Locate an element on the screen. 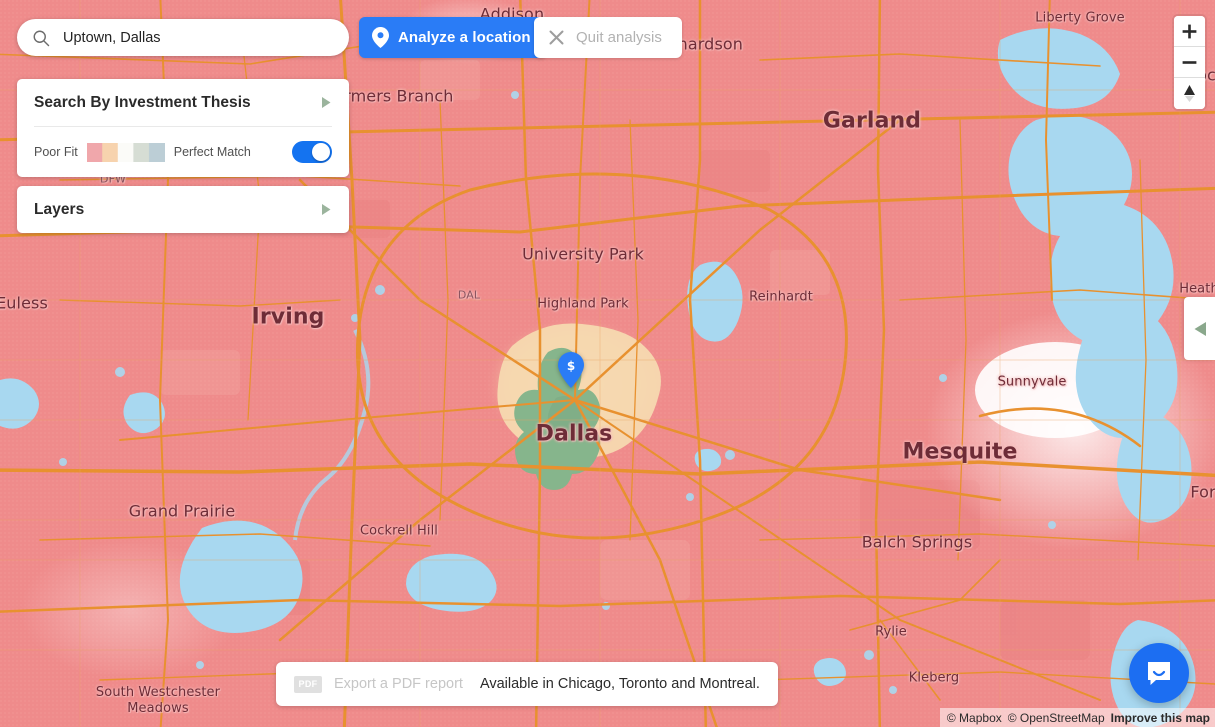  search-input is located at coordinates (199, 37).